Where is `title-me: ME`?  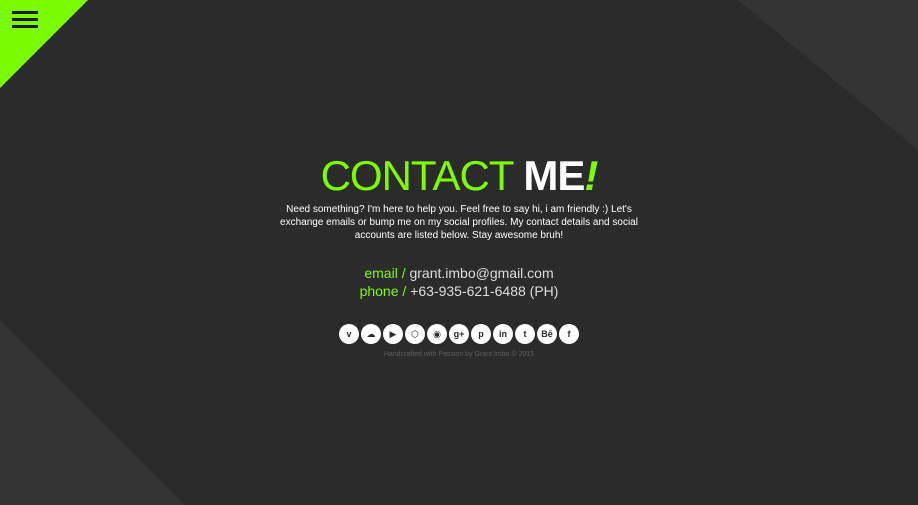
title-me: ME is located at coordinates (554, 175).